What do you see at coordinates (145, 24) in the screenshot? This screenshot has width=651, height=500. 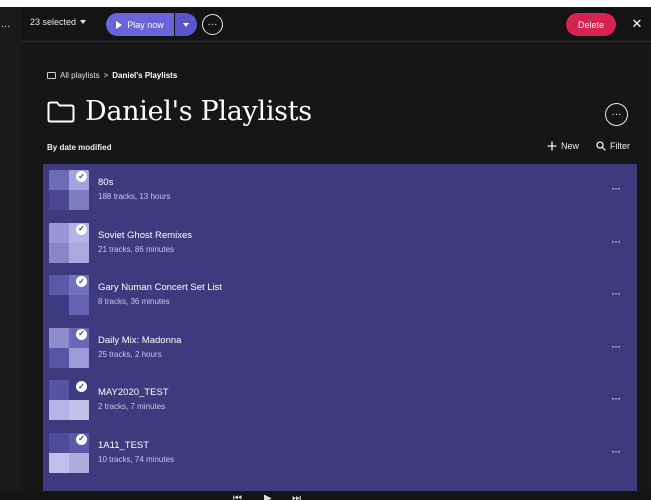 I see `play-now-label: Play now` at bounding box center [145, 24].